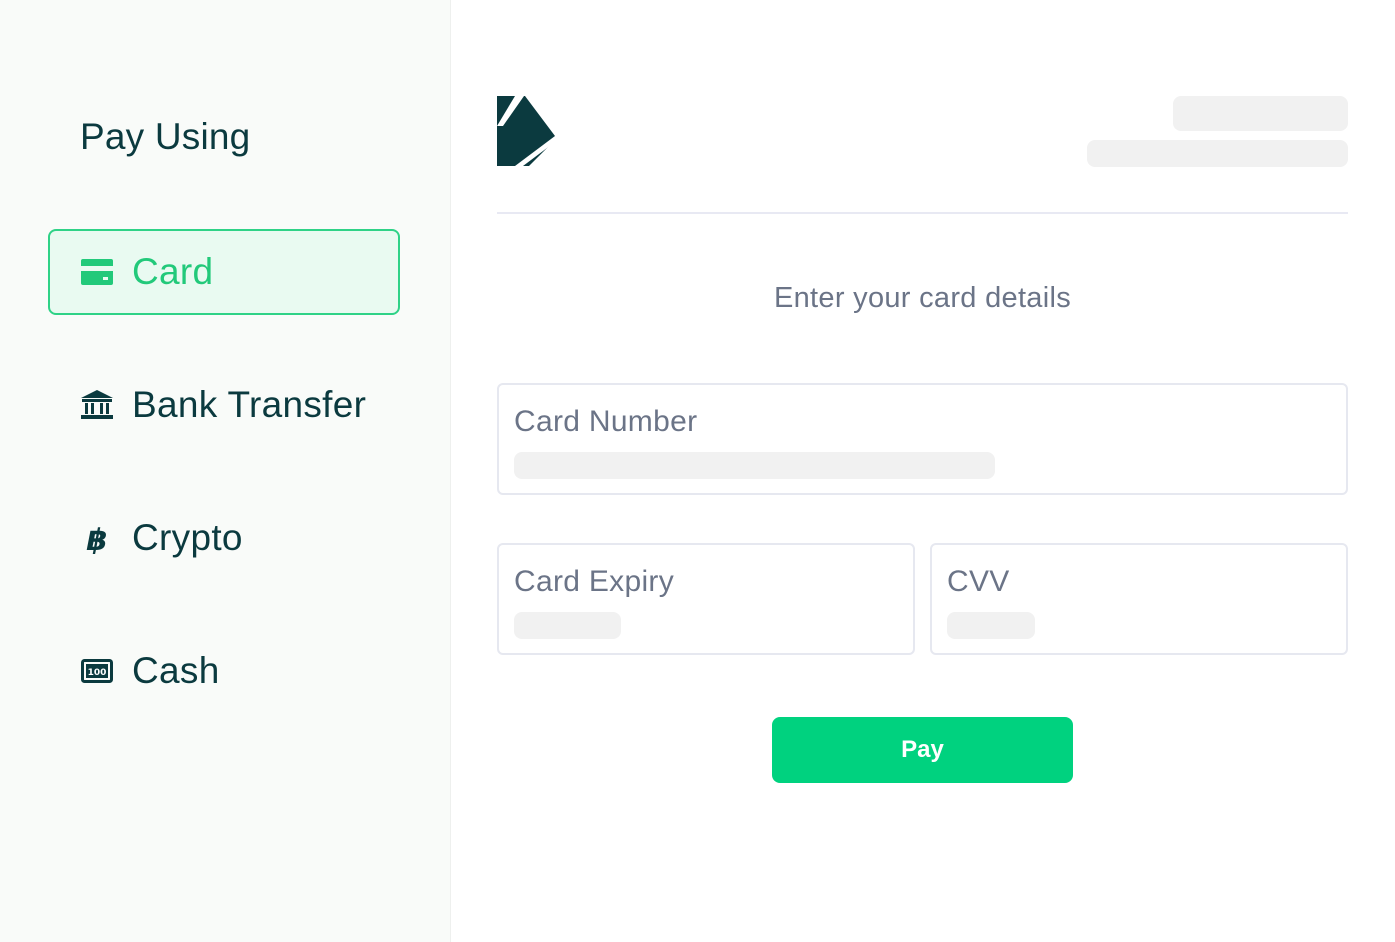 The image size is (1395, 942). What do you see at coordinates (165, 136) in the screenshot?
I see `sidebar-title: Pay Using` at bounding box center [165, 136].